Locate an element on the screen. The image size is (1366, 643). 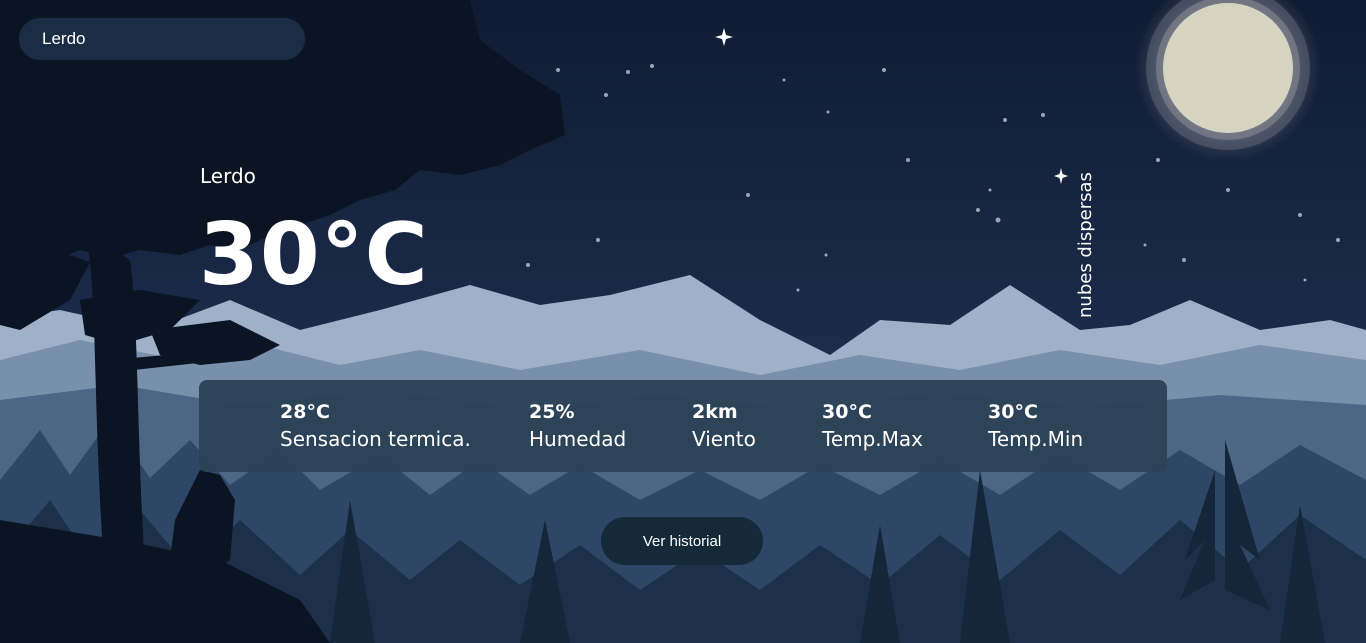
city-name: Lerdo is located at coordinates (228, 176).